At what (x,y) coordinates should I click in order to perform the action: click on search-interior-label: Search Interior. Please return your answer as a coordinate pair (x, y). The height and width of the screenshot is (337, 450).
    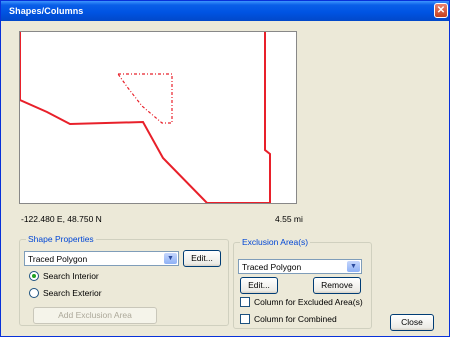
    Looking at the image, I should click on (71, 276).